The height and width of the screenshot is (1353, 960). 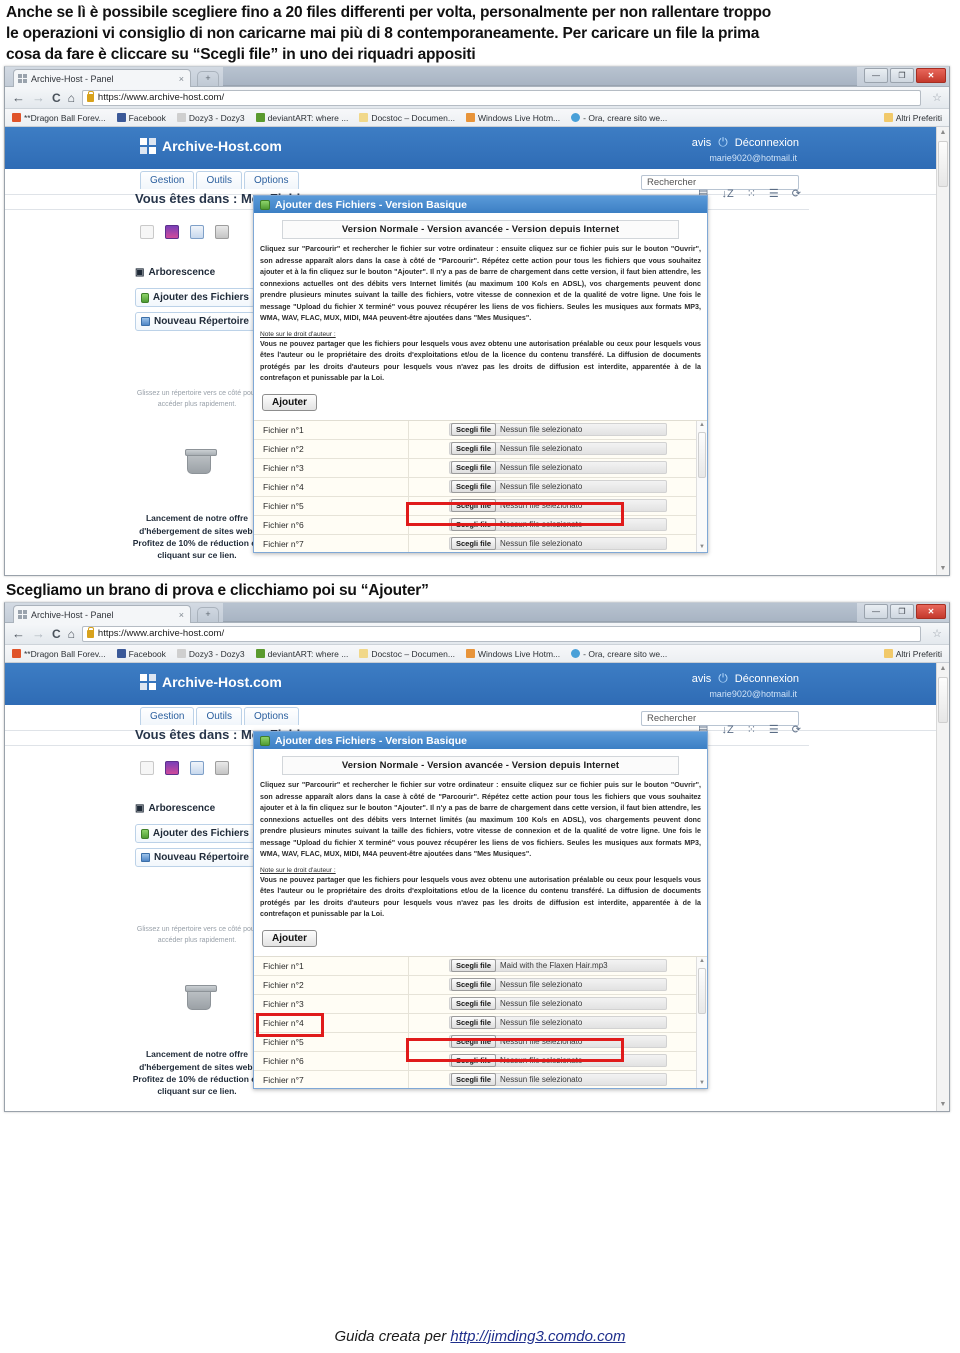 I want to click on refresh-icon: ⟳, so click(x=796, y=193).